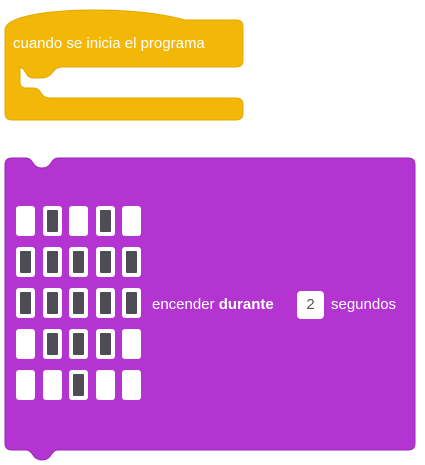  Describe the element at coordinates (364, 304) in the screenshot. I see `segundos-label: segundos` at that location.